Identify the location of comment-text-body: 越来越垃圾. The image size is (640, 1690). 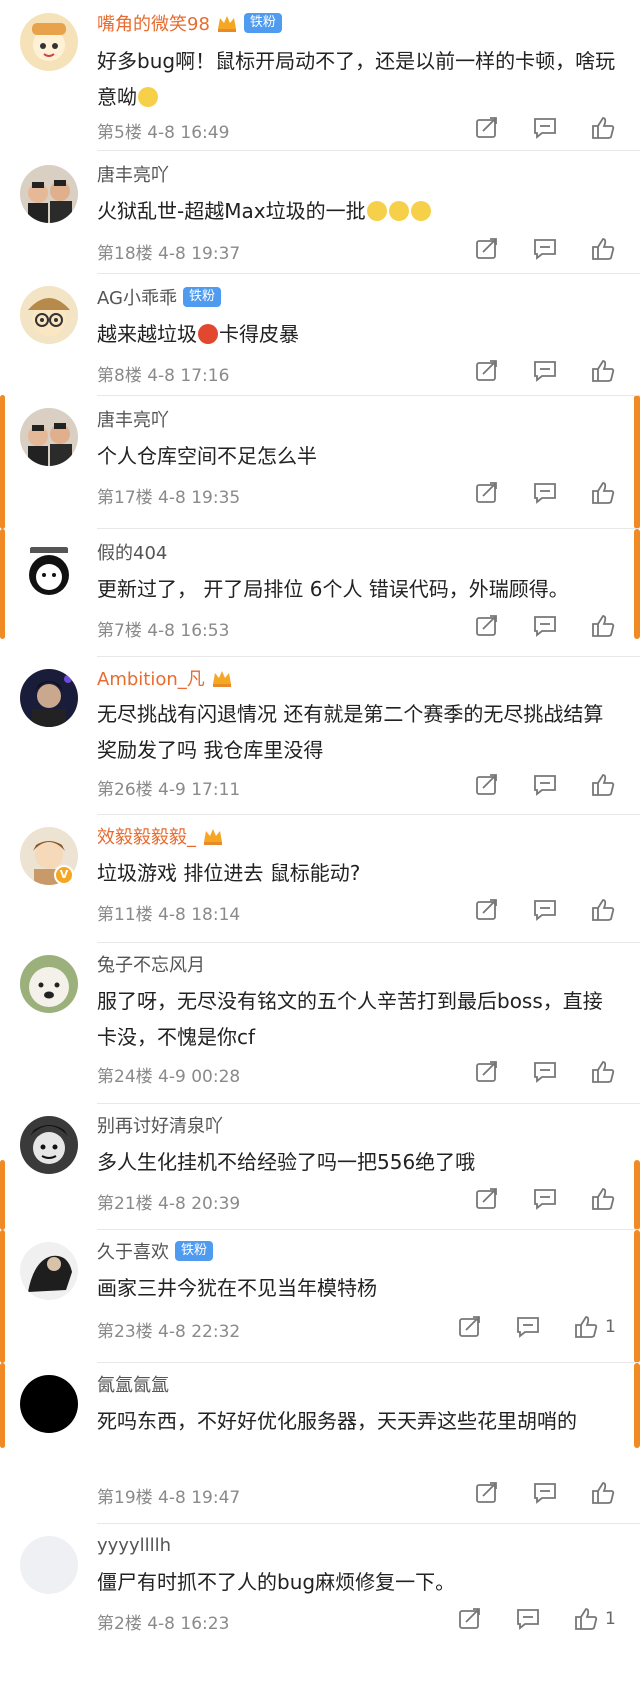
(147, 334).